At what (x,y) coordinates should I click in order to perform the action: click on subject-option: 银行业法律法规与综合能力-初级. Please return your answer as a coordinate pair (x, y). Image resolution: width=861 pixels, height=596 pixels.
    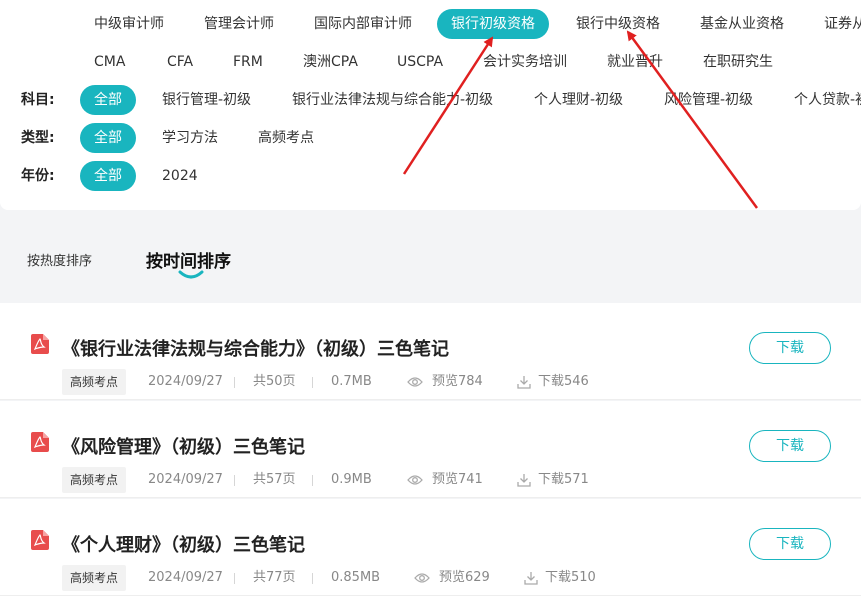
    Looking at the image, I should click on (392, 100).